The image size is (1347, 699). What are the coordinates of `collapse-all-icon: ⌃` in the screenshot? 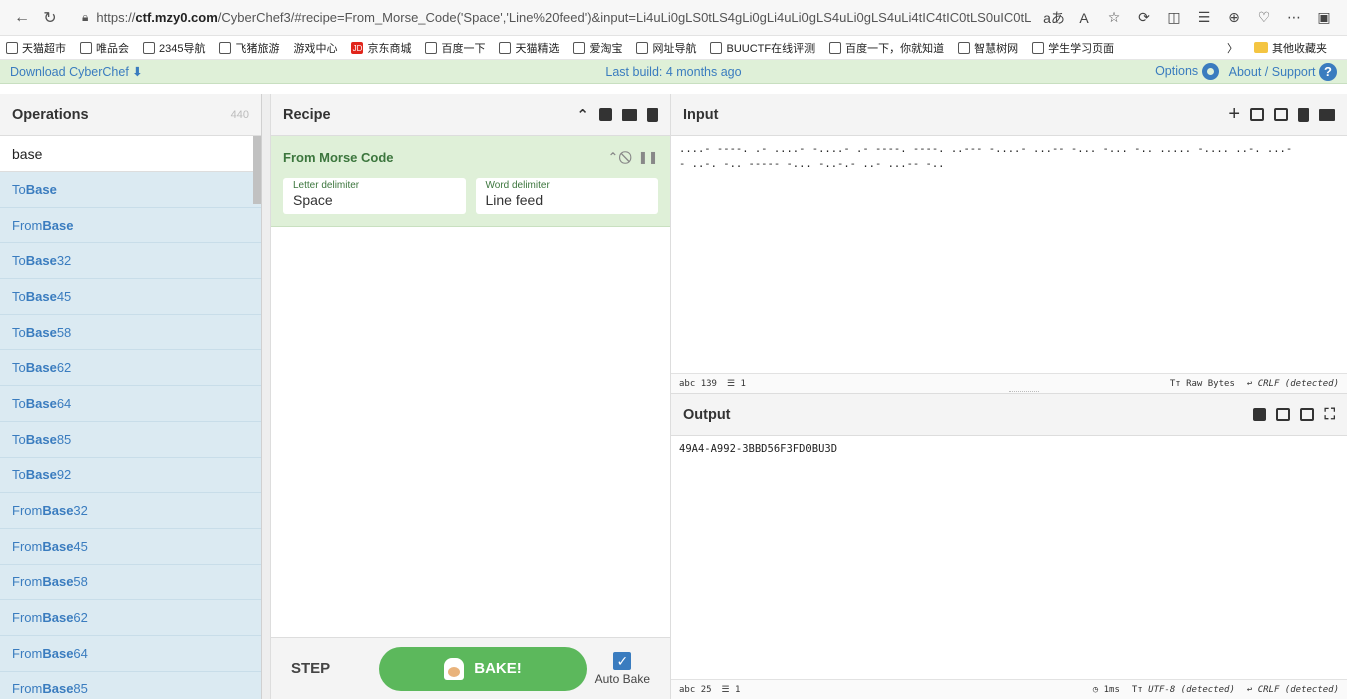 It's located at (582, 115).